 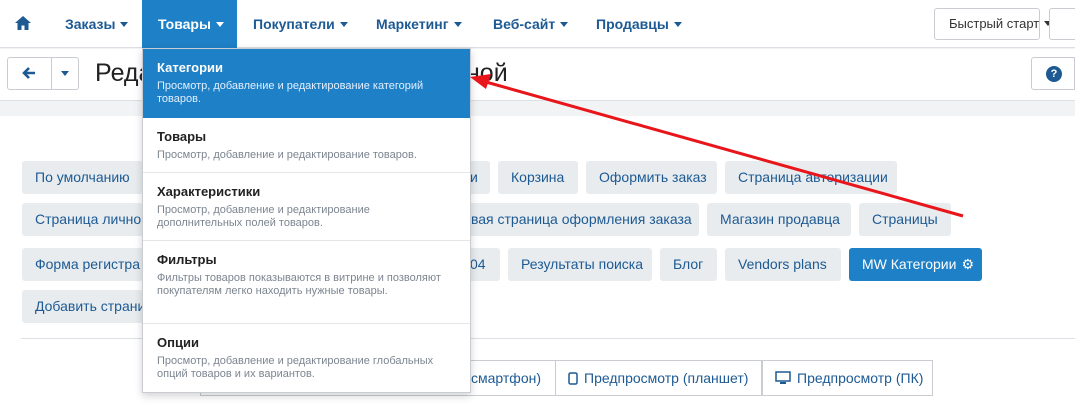 What do you see at coordinates (905, 219) in the screenshot?
I see `layout-pages: Страницы` at bounding box center [905, 219].